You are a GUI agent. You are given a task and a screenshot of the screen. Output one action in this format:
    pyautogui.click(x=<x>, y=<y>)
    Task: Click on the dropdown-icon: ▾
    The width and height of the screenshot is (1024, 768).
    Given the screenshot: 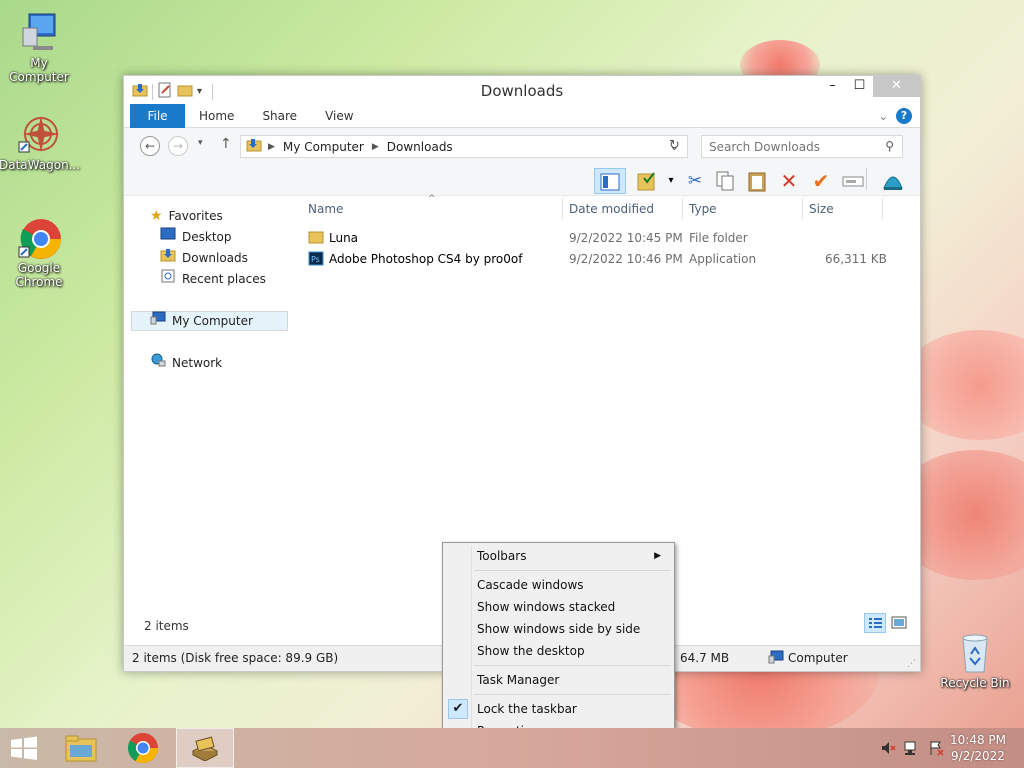 What is the action you would take?
    pyautogui.click(x=671, y=181)
    